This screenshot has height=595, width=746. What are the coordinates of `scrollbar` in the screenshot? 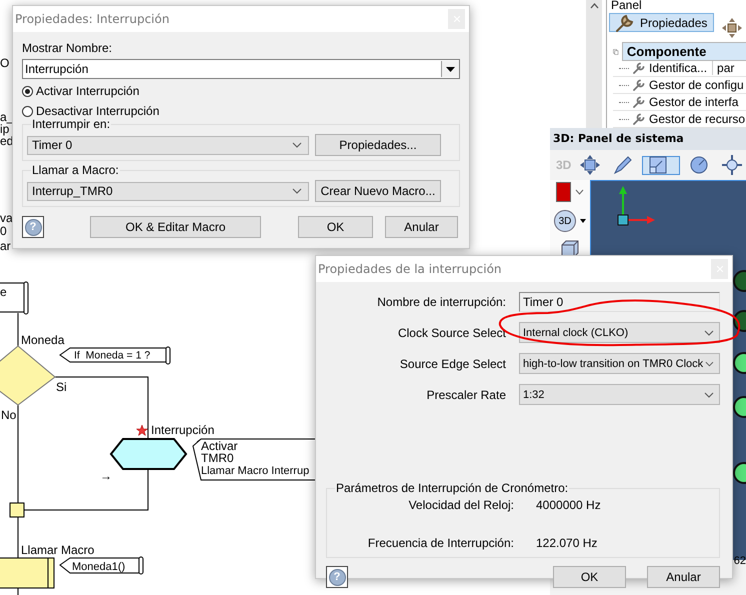 It's located at (594, 64).